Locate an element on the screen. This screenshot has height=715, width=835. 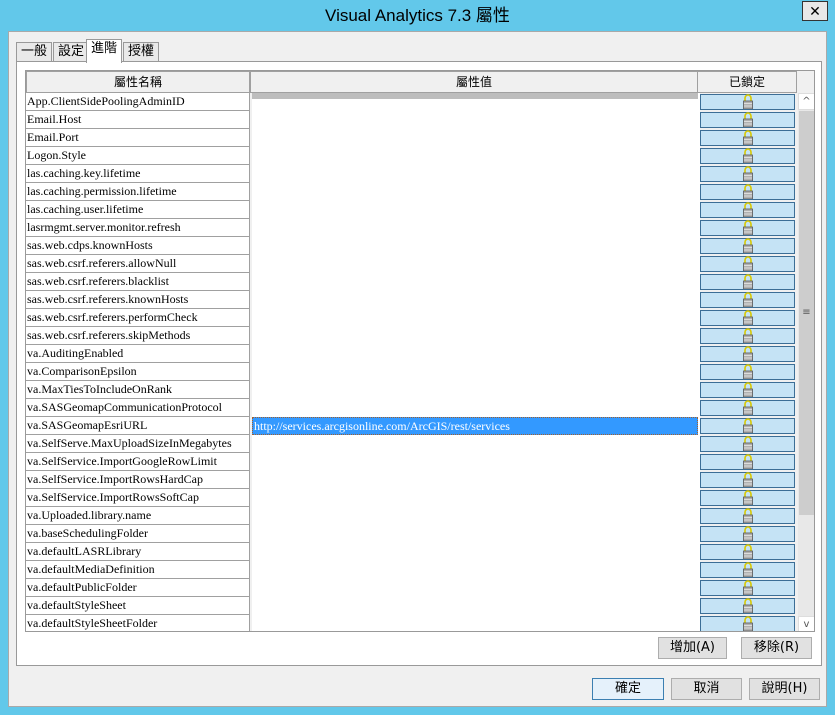
table-row-name: va.SASGeomapCommunicationProtocol is located at coordinates (138, 408).